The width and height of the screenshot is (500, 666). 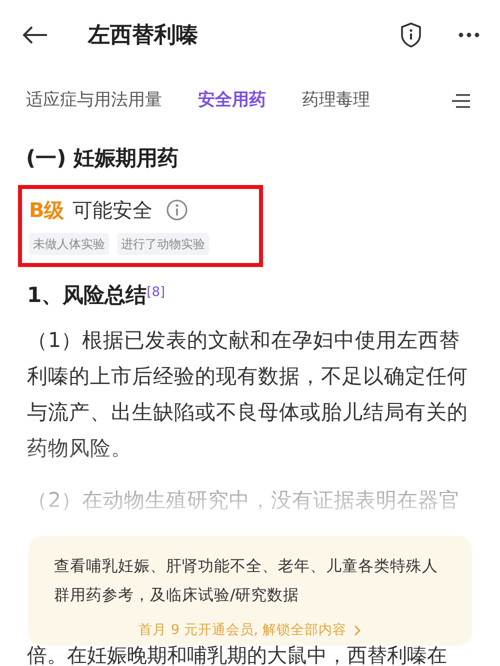 I want to click on tab: 药理毒理, so click(x=336, y=101).